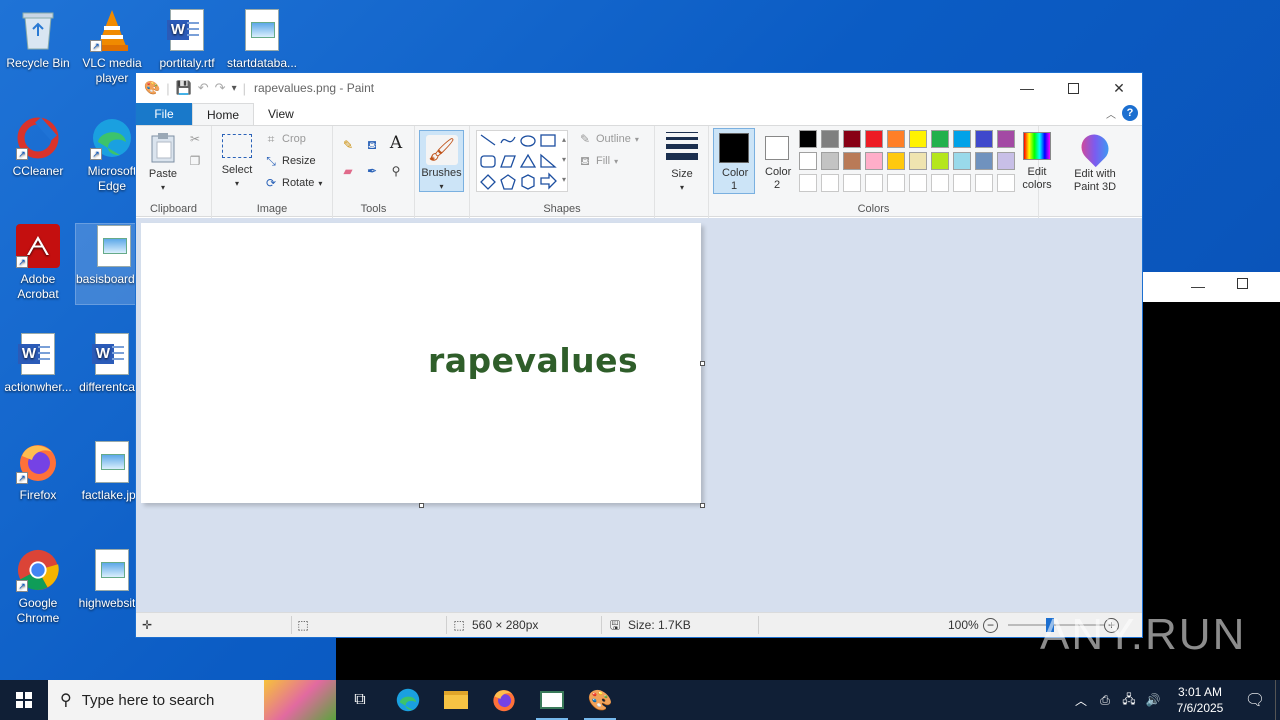 Image resolution: width=1280 pixels, height=720 pixels. What do you see at coordinates (163, 163) in the screenshot?
I see `paste-button: Paste ▾` at bounding box center [163, 163].